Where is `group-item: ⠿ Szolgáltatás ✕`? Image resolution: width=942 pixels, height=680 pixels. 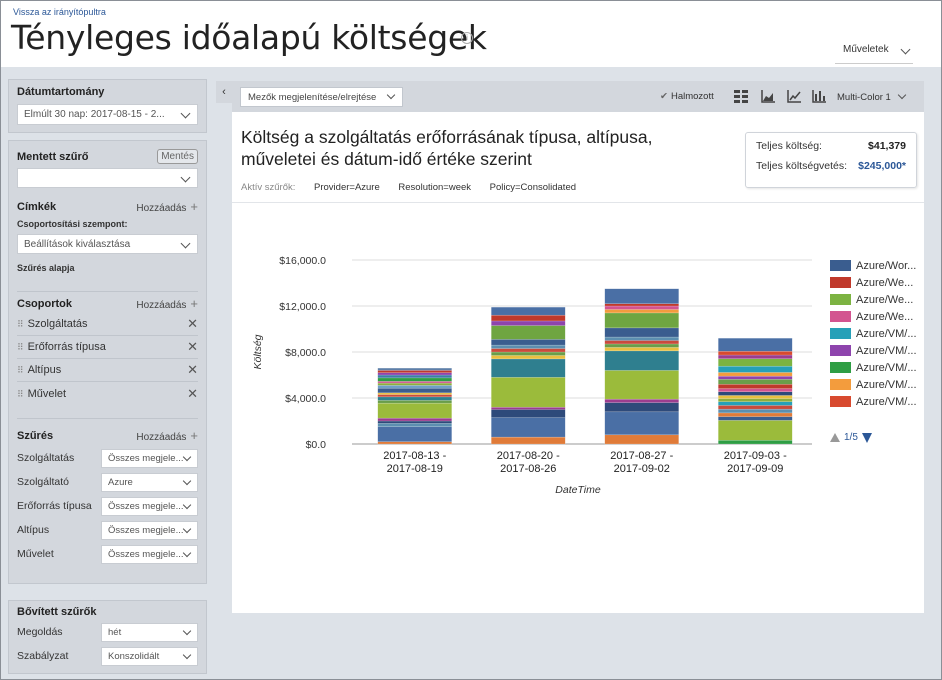 group-item: ⠿ Szolgáltatás ✕ is located at coordinates (107, 324).